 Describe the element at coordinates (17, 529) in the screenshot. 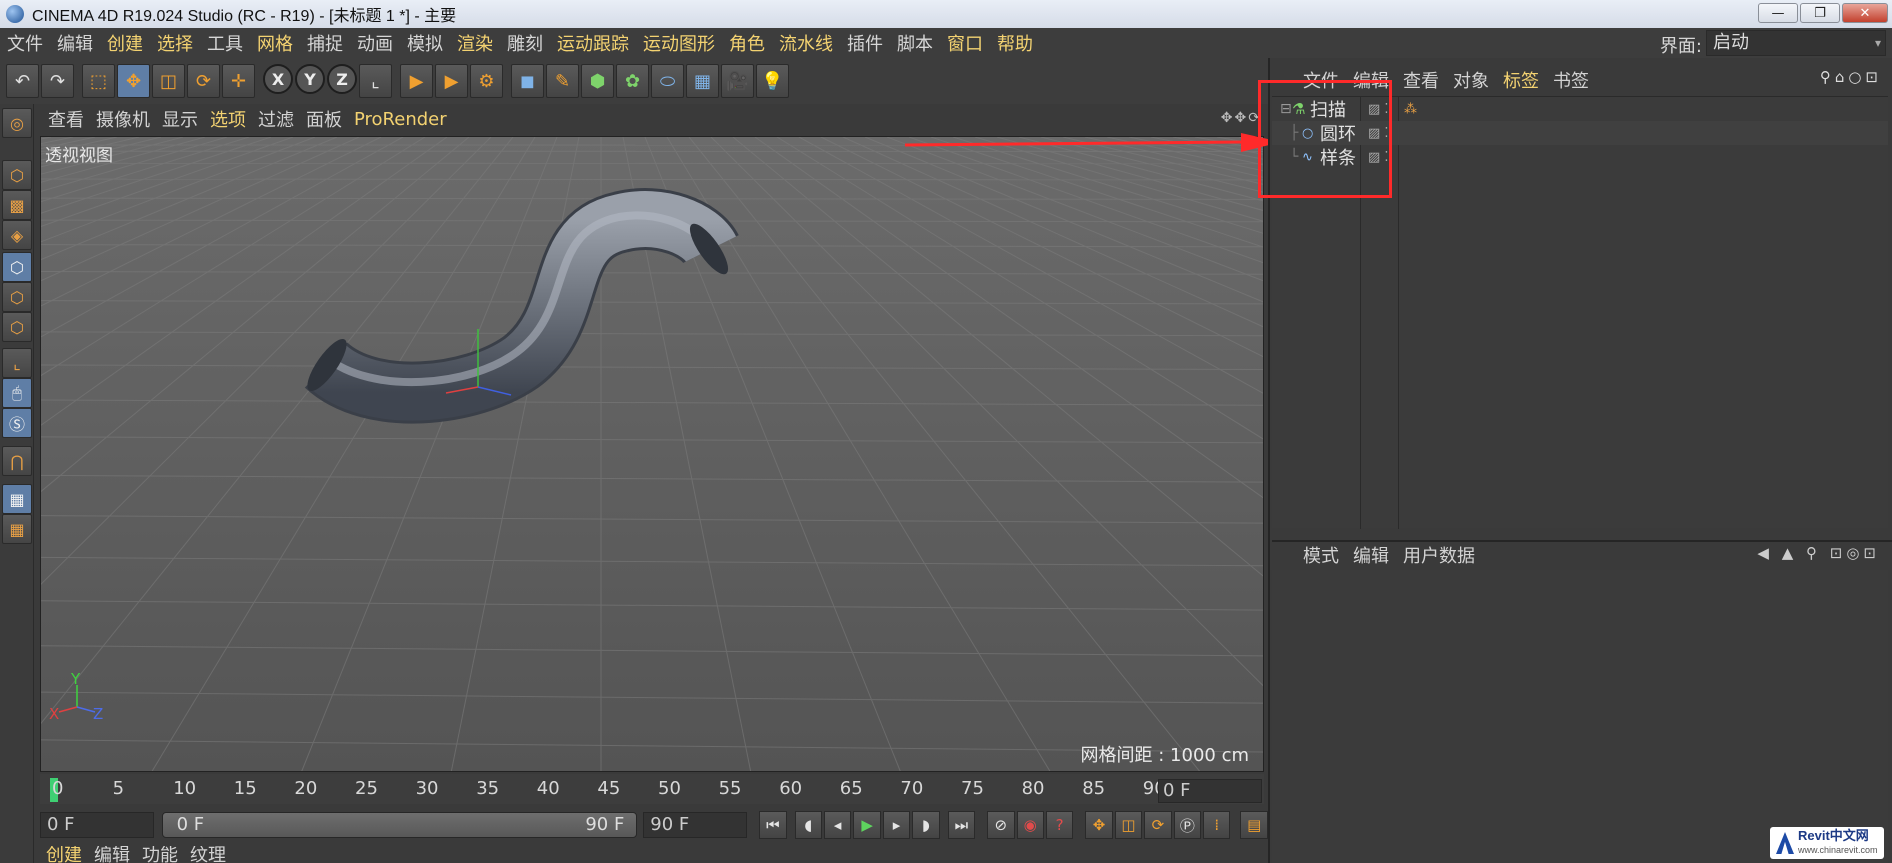

I see `workplane-align-icon: ▦` at that location.